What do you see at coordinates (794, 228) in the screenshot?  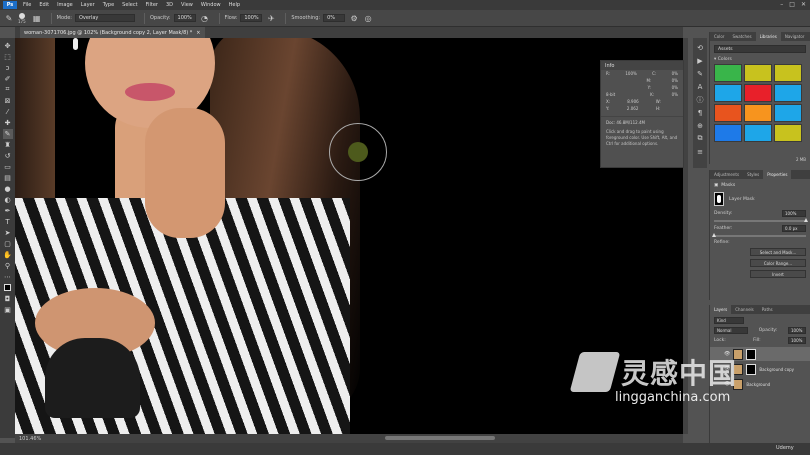 I see `feather-field: 0.0 px` at bounding box center [794, 228].